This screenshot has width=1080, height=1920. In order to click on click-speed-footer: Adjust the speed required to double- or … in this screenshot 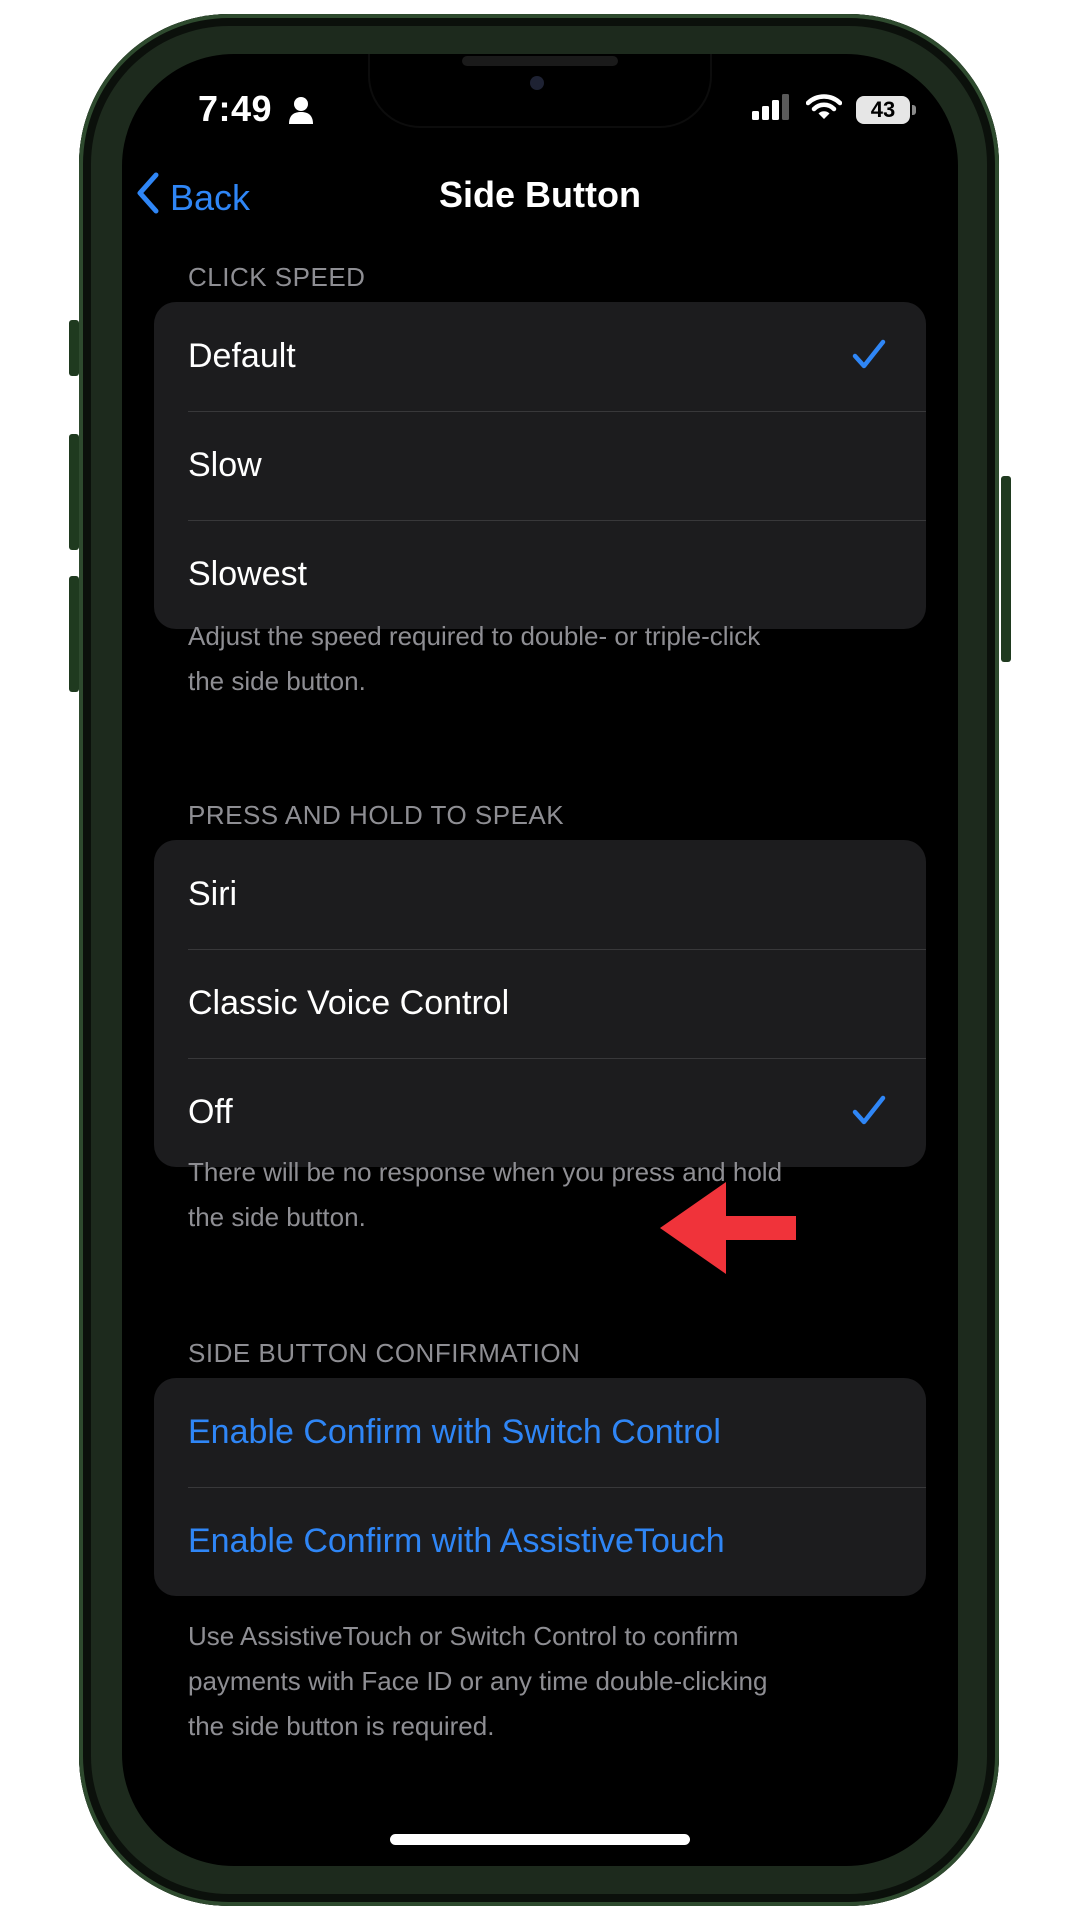, I will do `click(538, 659)`.